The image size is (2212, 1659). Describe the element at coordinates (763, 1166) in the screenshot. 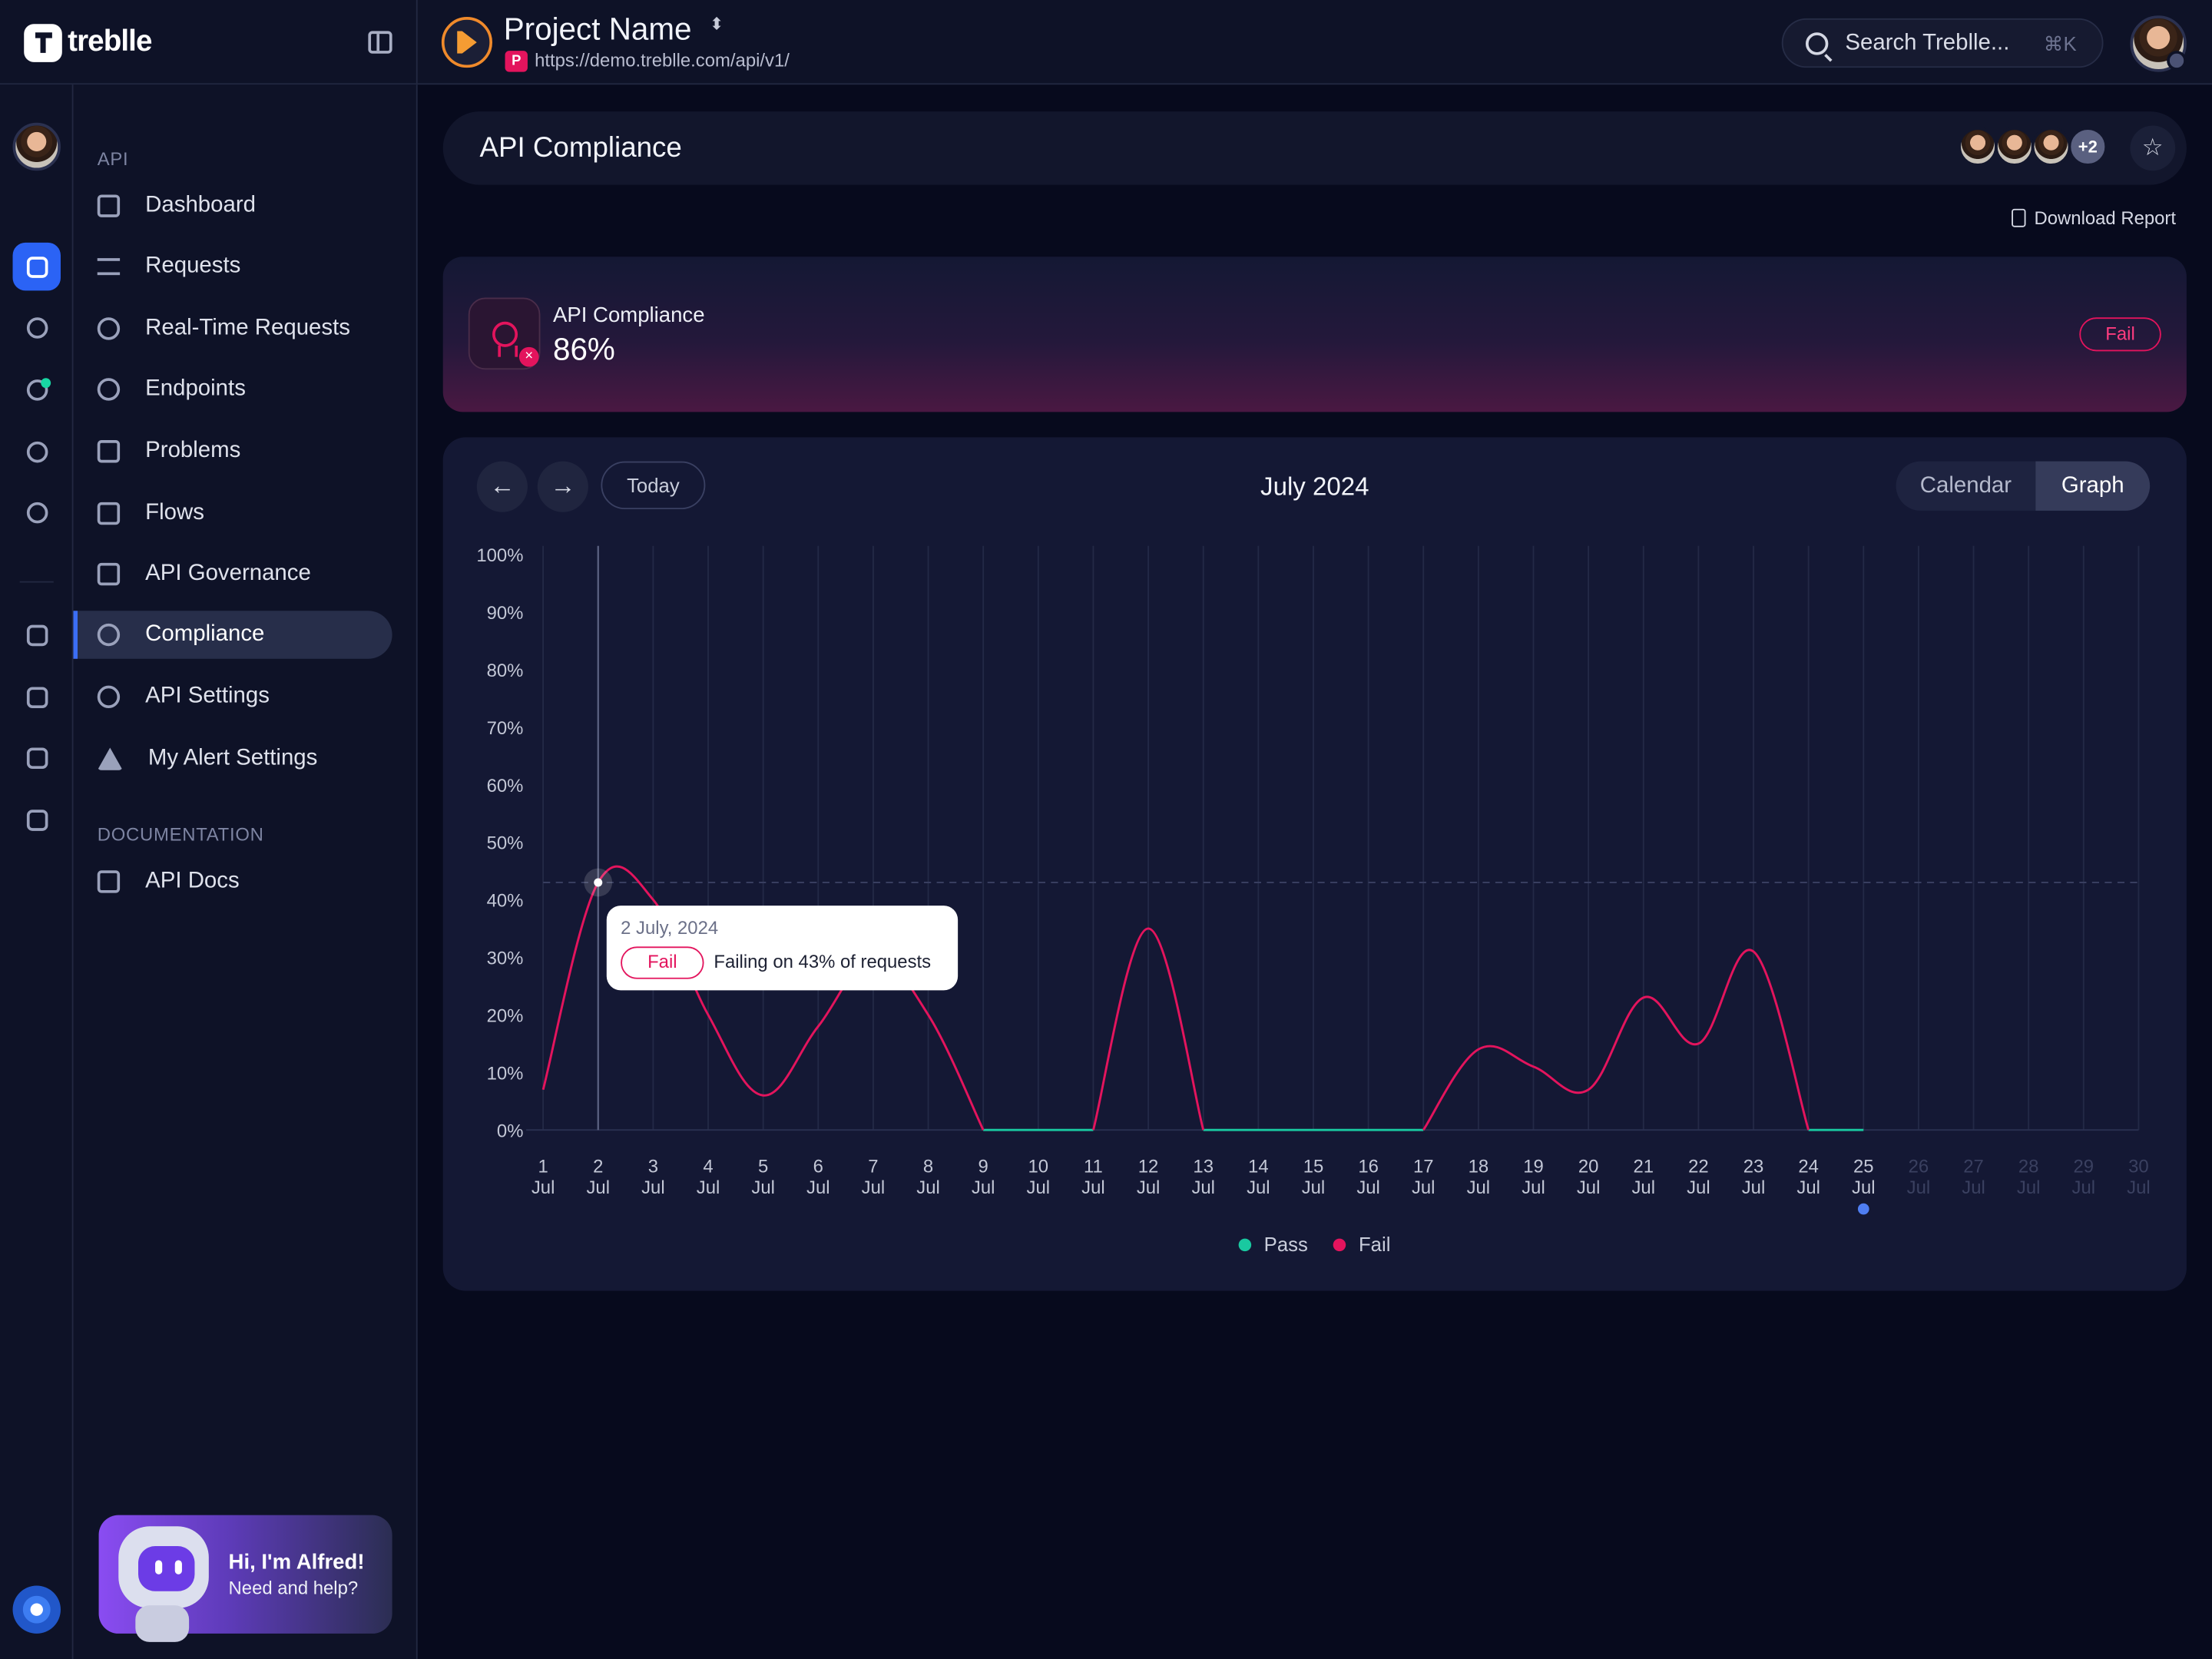

I see `x-tick-day: 5` at that location.